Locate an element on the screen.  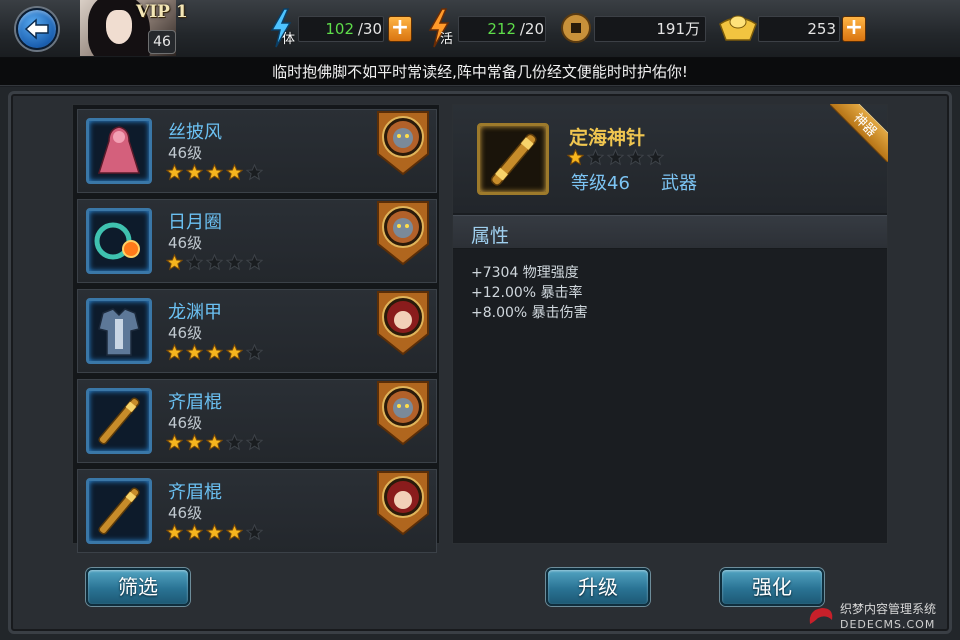
detail-item-type: 武器 is located at coordinates (679, 183).